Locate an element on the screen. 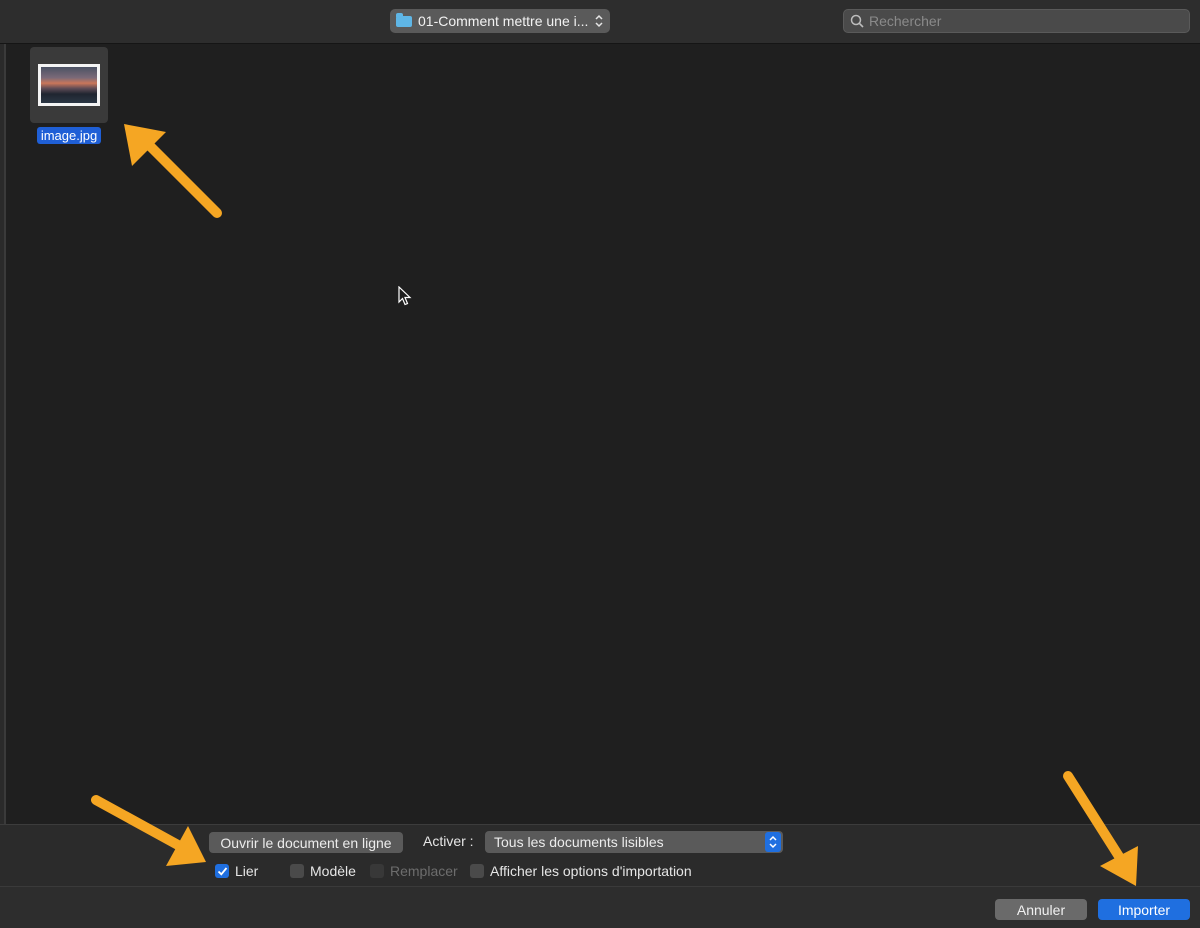 This screenshot has height=928, width=1200. file-thumbnail is located at coordinates (69, 85).